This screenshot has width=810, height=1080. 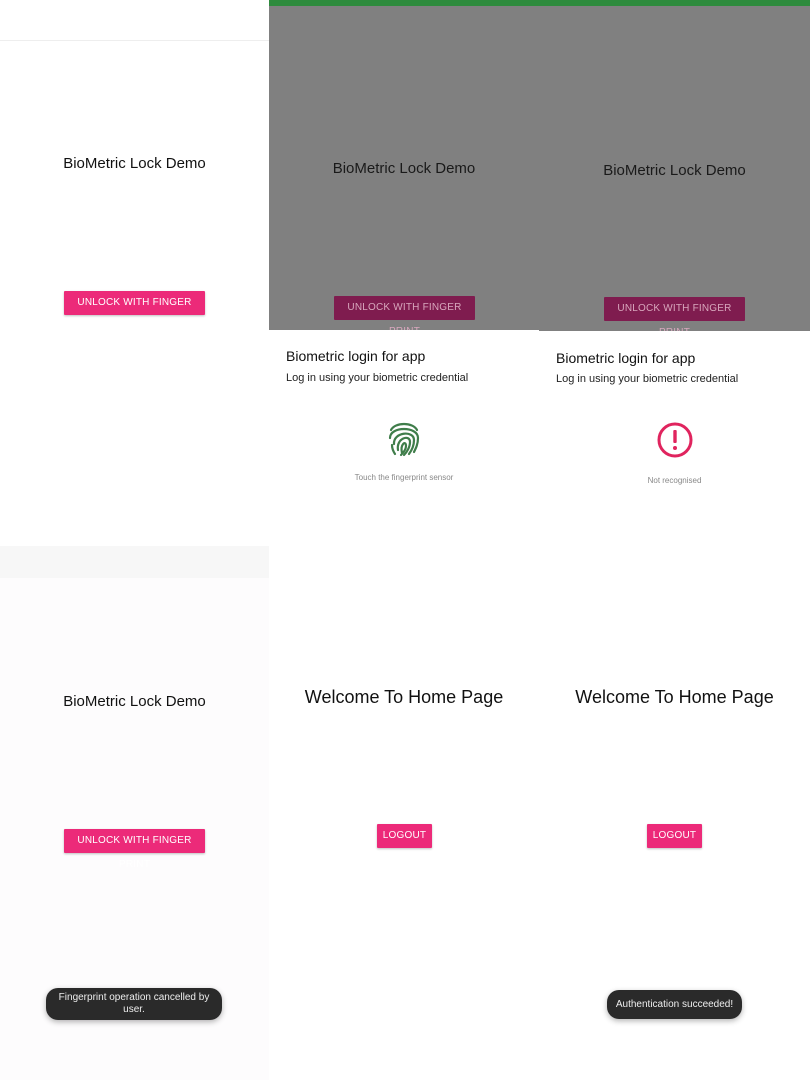 What do you see at coordinates (404, 477) in the screenshot?
I see `dialog-status-message: Touch the fingerprint sensor` at bounding box center [404, 477].